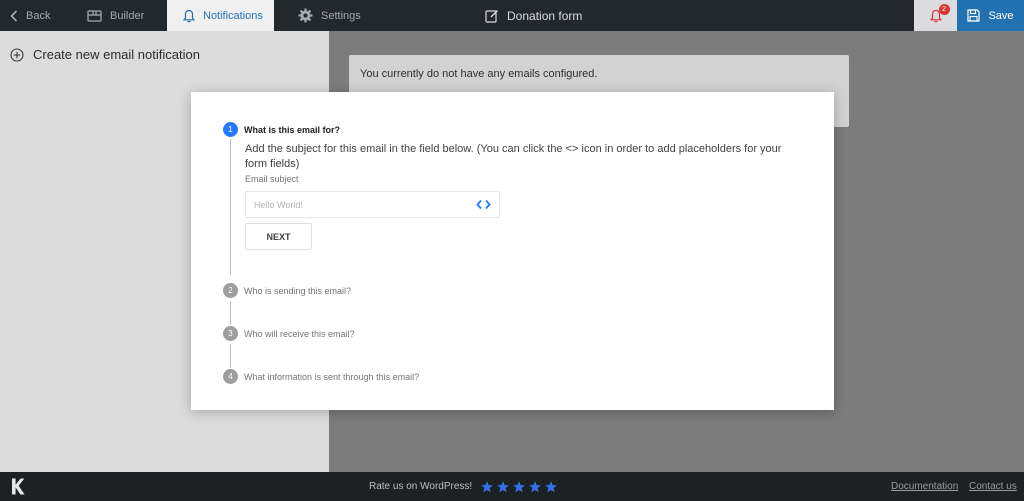  What do you see at coordinates (974, 15) in the screenshot?
I see `save-icon` at bounding box center [974, 15].